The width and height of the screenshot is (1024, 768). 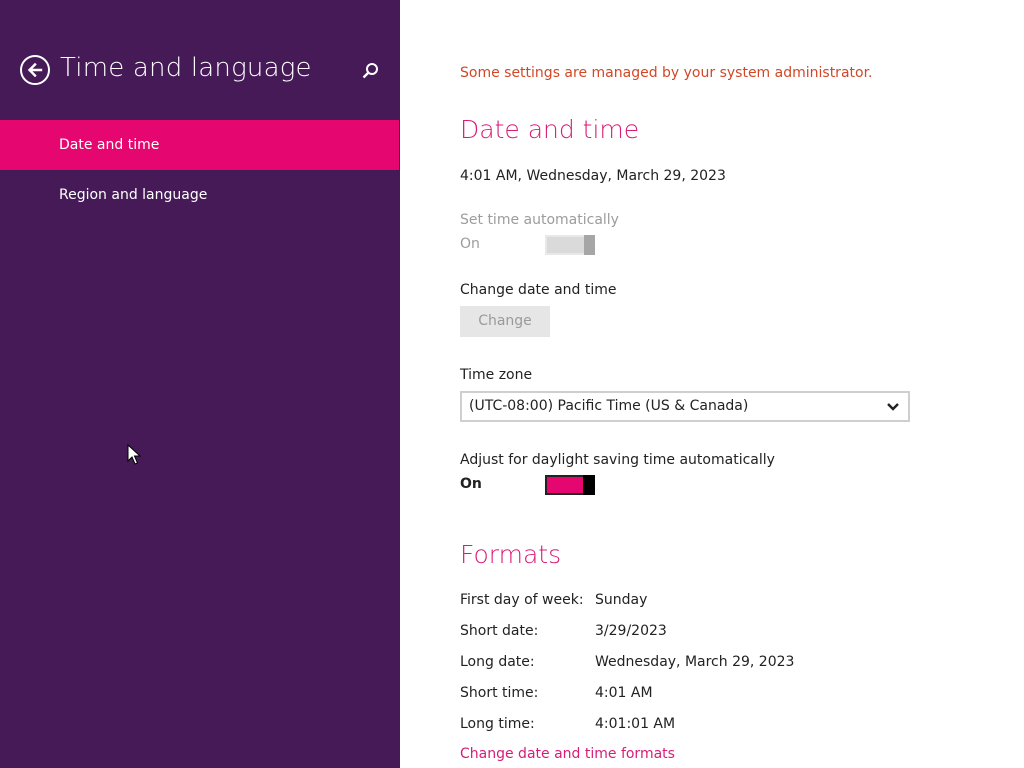 I want to click on current-date-time: 4:01 AM, Wednesday, March 29, 2023, so click(x=593, y=176).